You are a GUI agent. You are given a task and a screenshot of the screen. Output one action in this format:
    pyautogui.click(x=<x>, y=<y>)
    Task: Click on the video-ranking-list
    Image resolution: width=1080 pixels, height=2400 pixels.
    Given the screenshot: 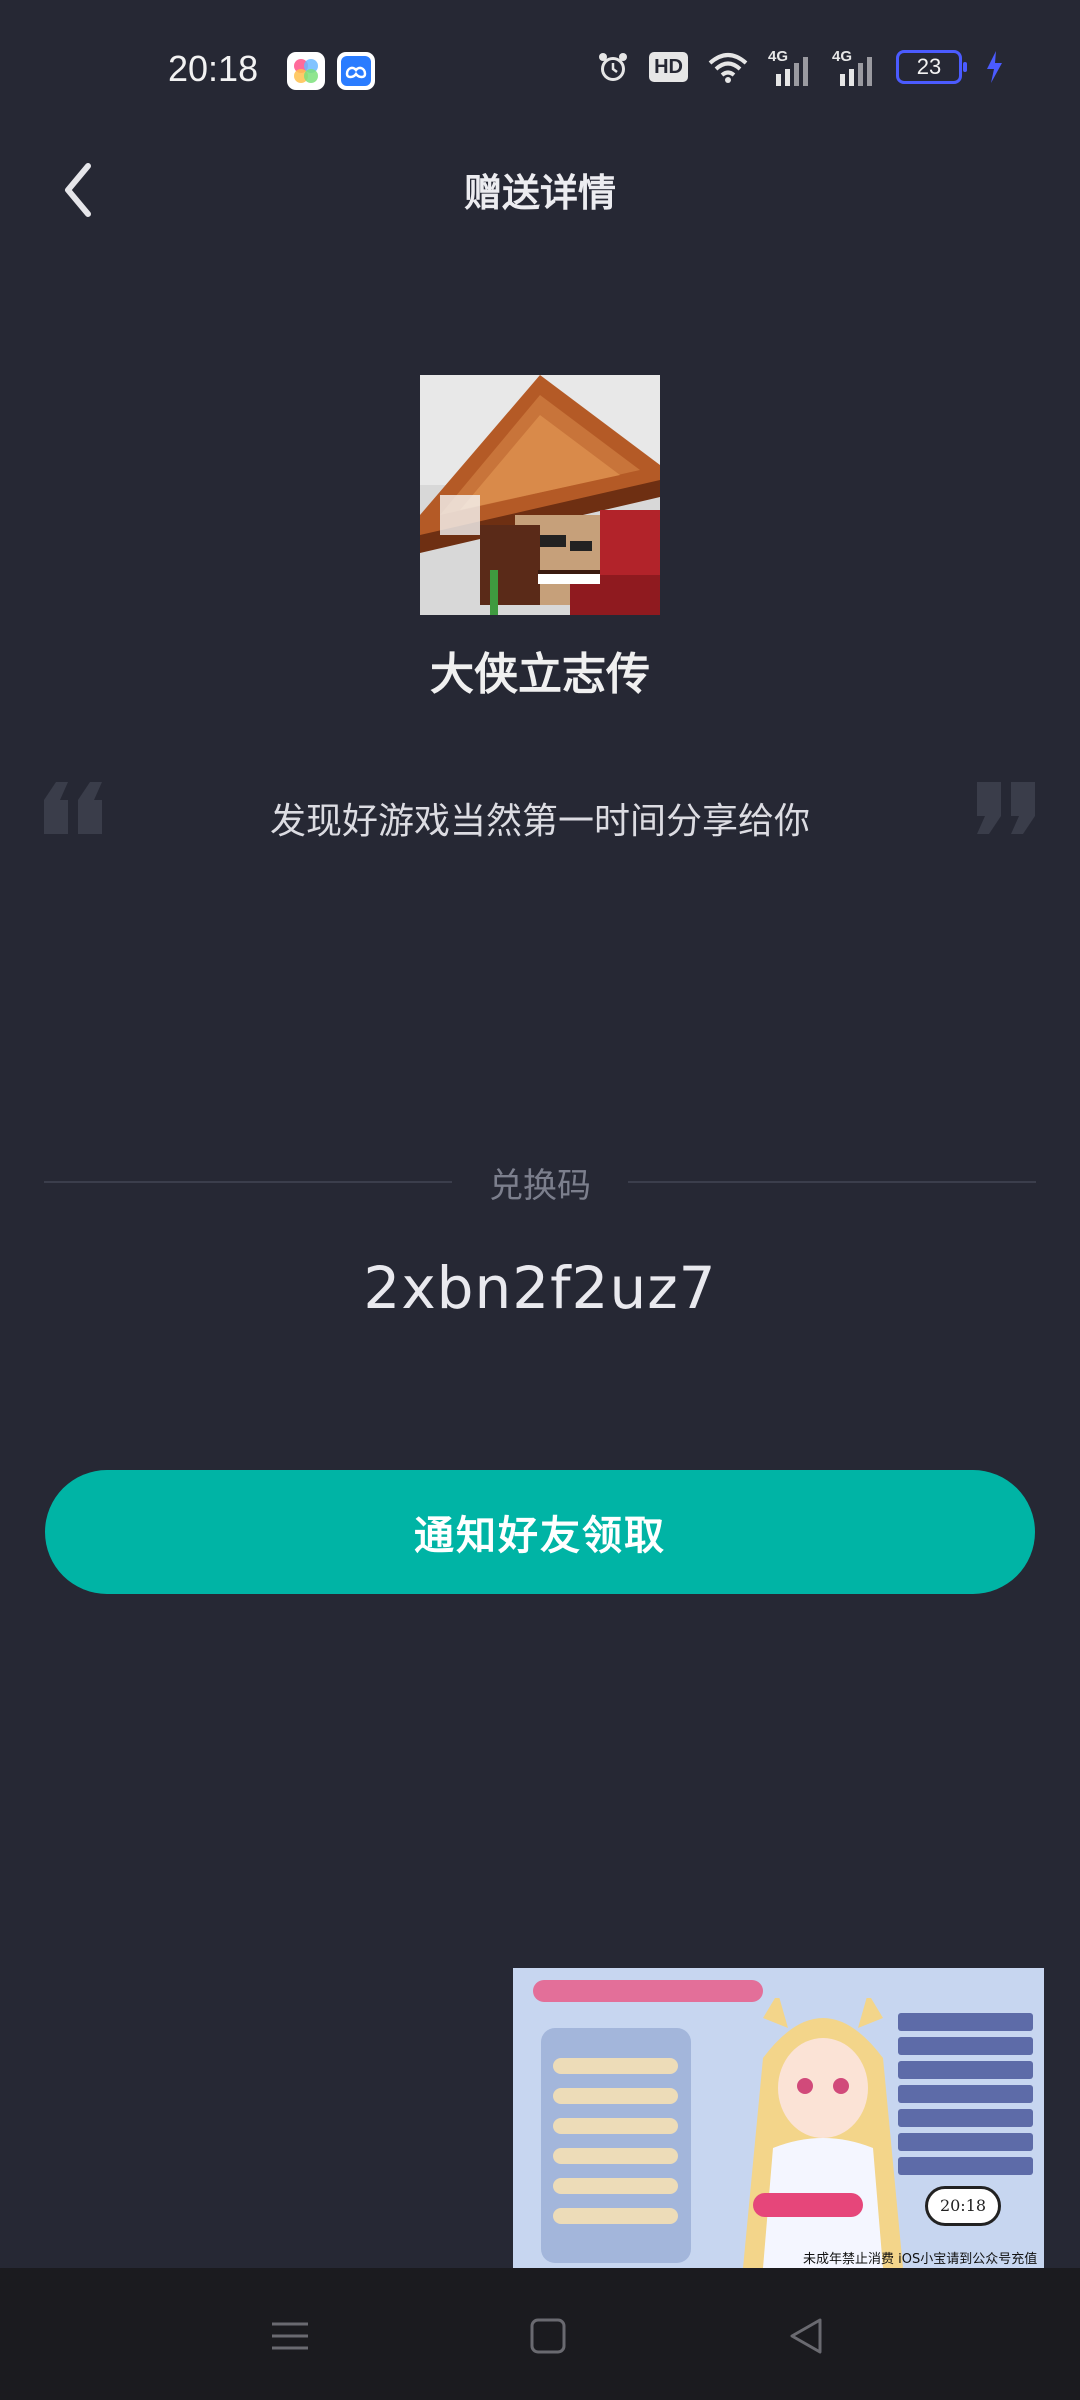 What is the action you would take?
    pyautogui.click(x=965, y=2097)
    